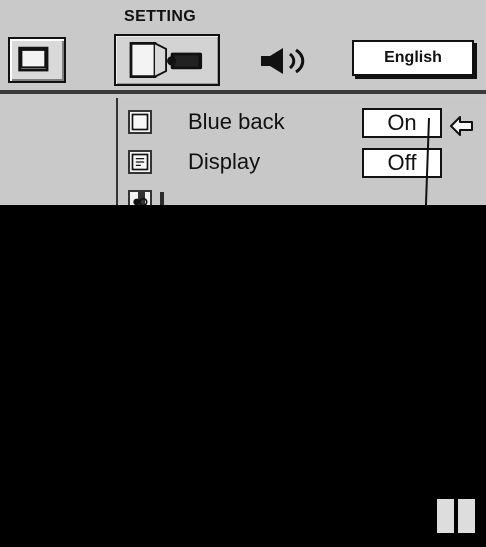 The image size is (486, 547). I want to click on display-label: Display, so click(224, 161).